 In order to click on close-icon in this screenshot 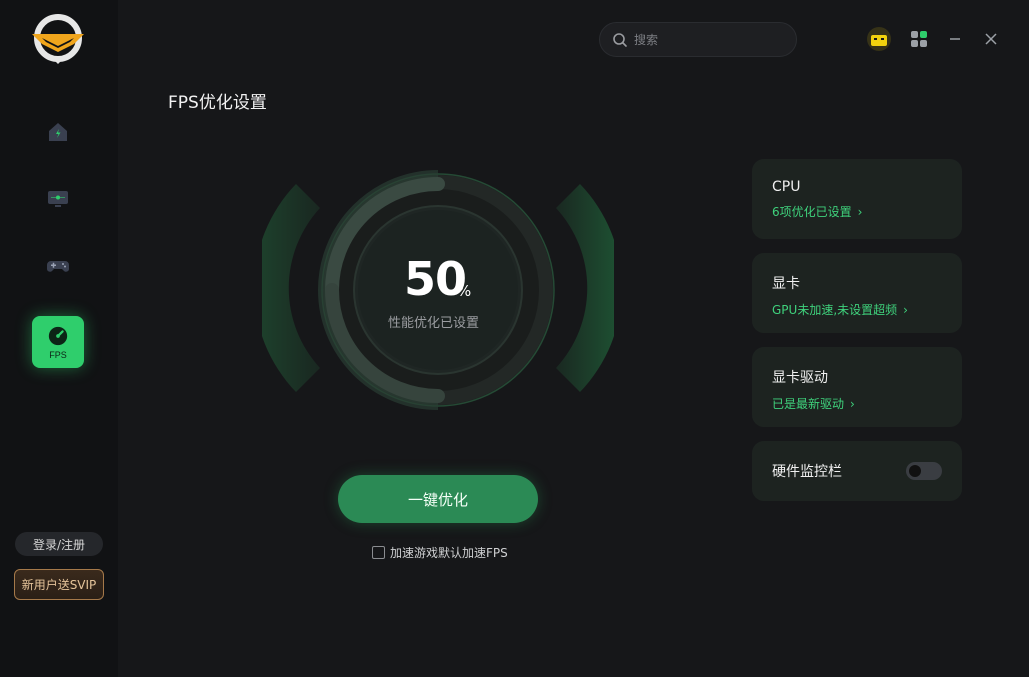, I will do `click(991, 39)`.